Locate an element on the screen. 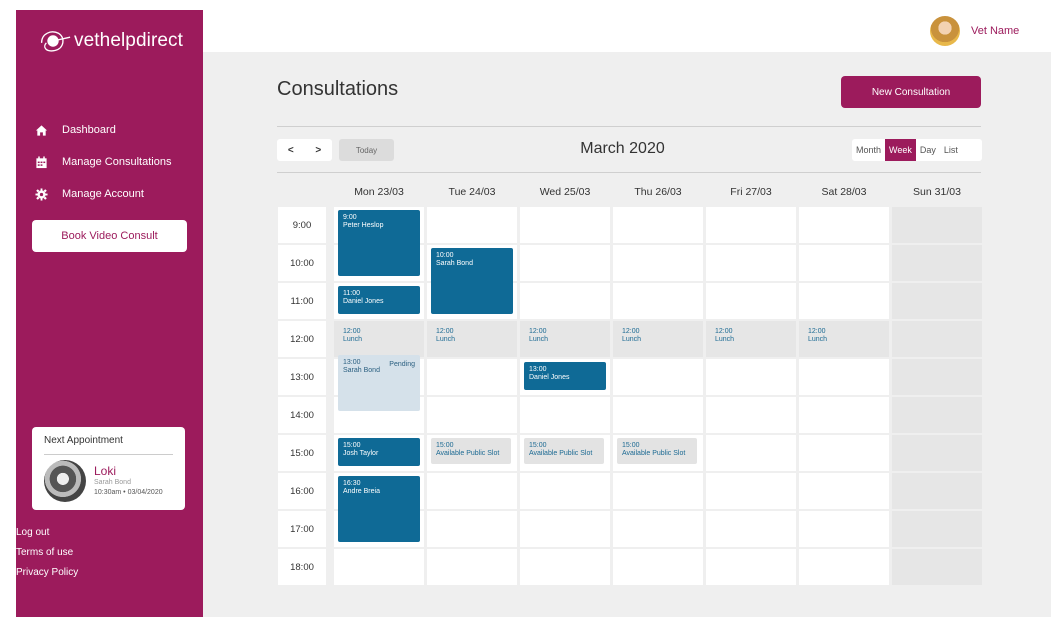  appointment-block: 13:00 Daniel Jones is located at coordinates (565, 376).